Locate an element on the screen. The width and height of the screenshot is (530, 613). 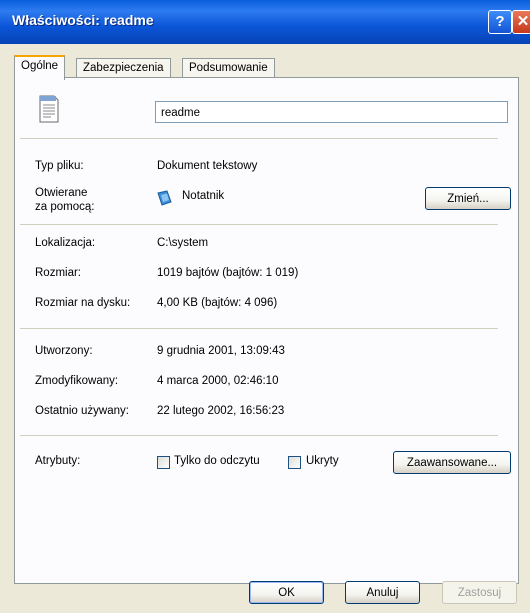
ok-button: OK is located at coordinates (286, 592).